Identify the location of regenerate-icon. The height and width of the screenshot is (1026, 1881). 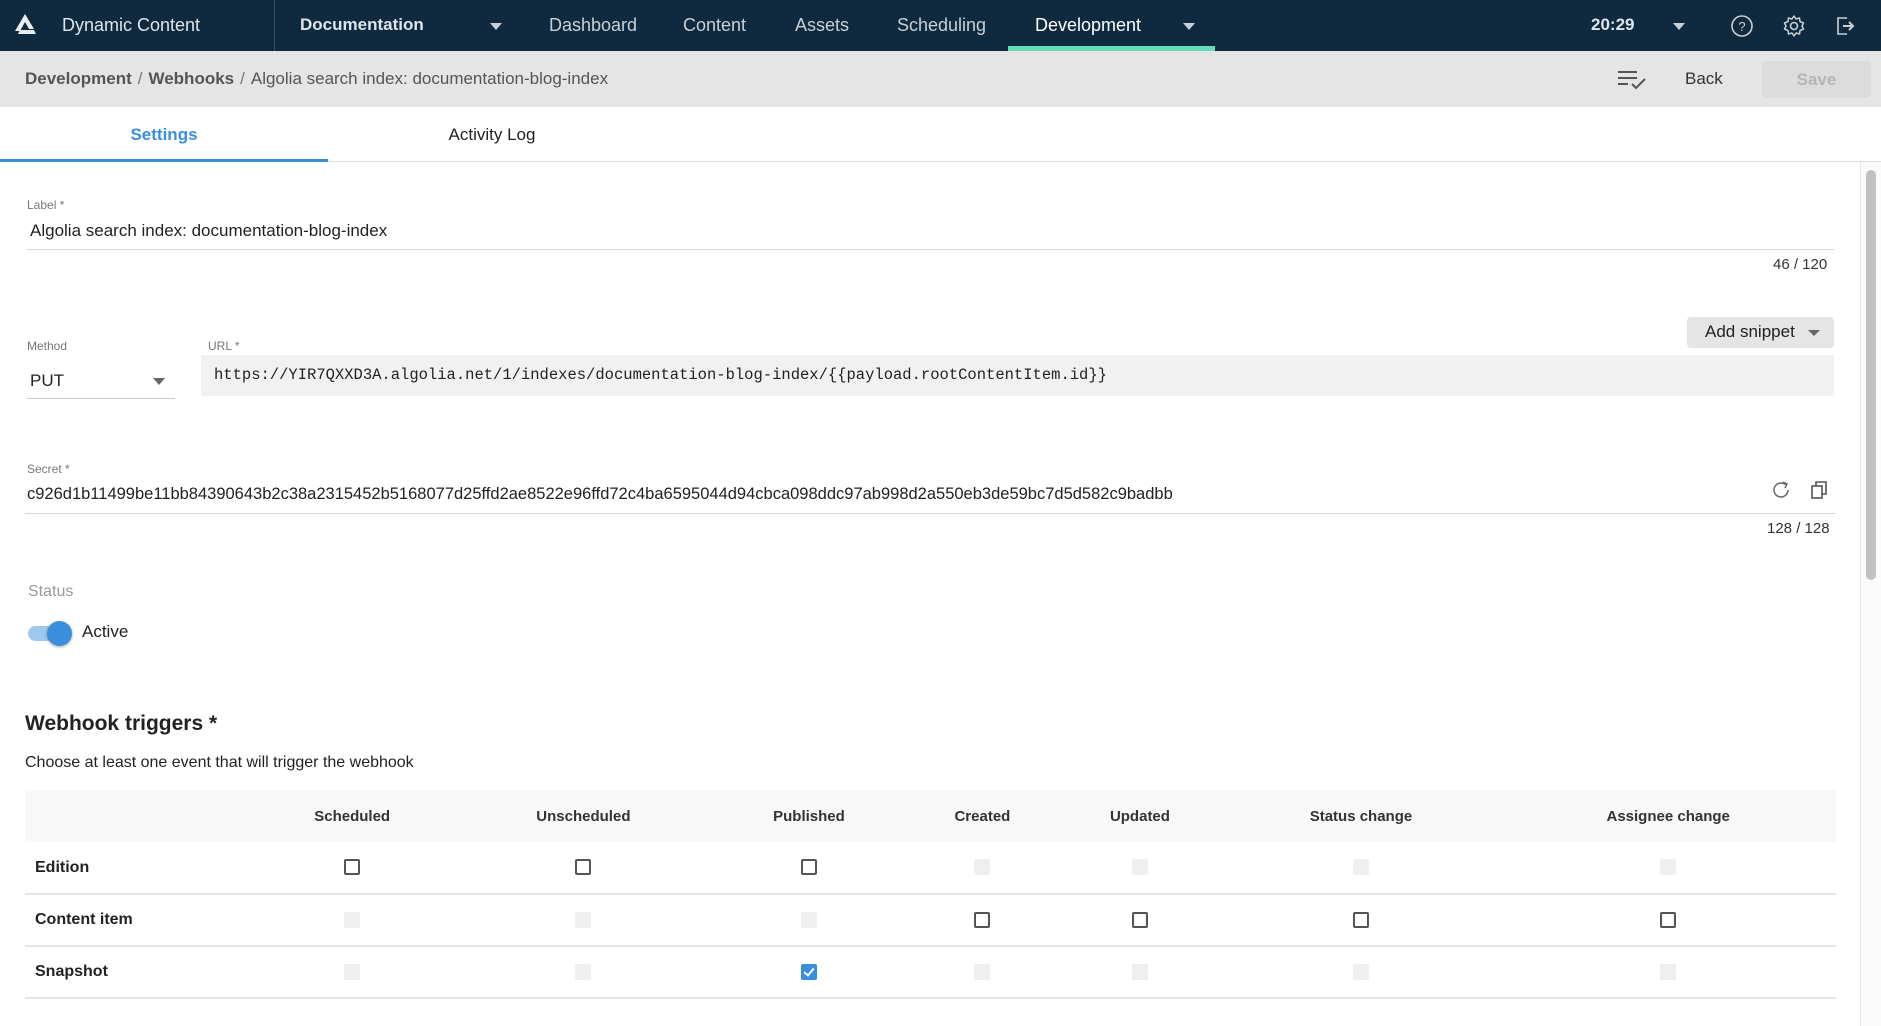
(1781, 490).